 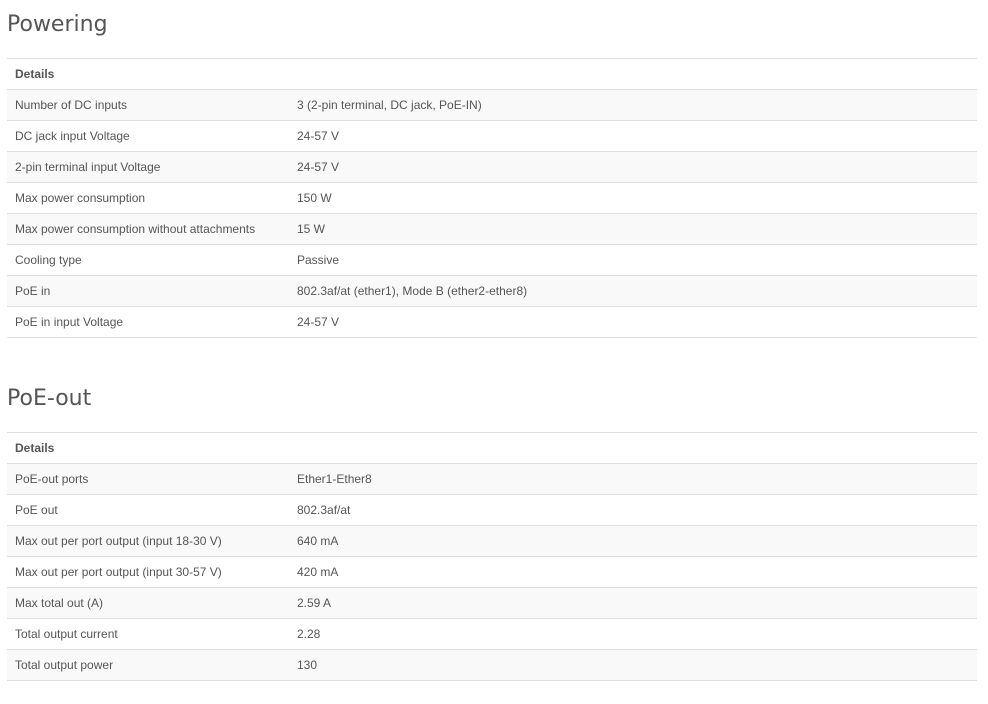 I want to click on table-row: Max total out (A) 2.59 A, so click(x=492, y=603).